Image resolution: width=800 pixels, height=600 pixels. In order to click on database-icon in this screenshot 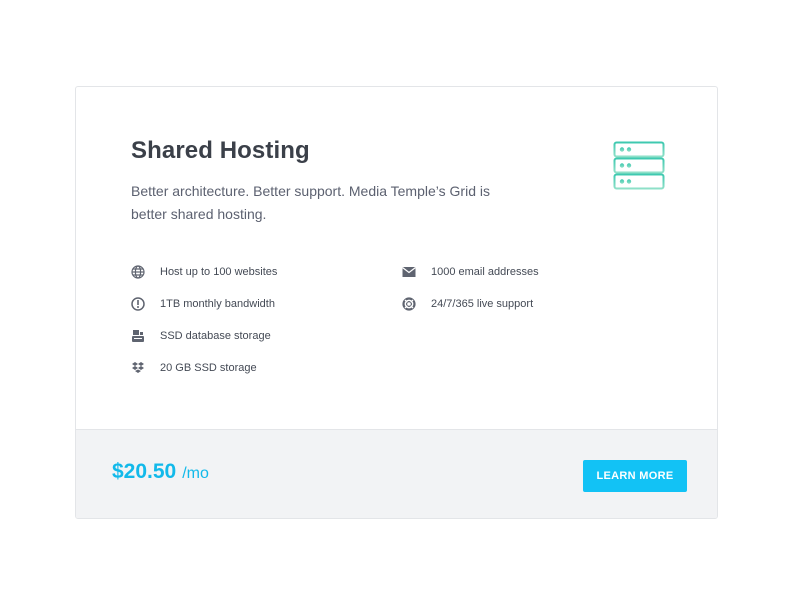, I will do `click(138, 336)`.